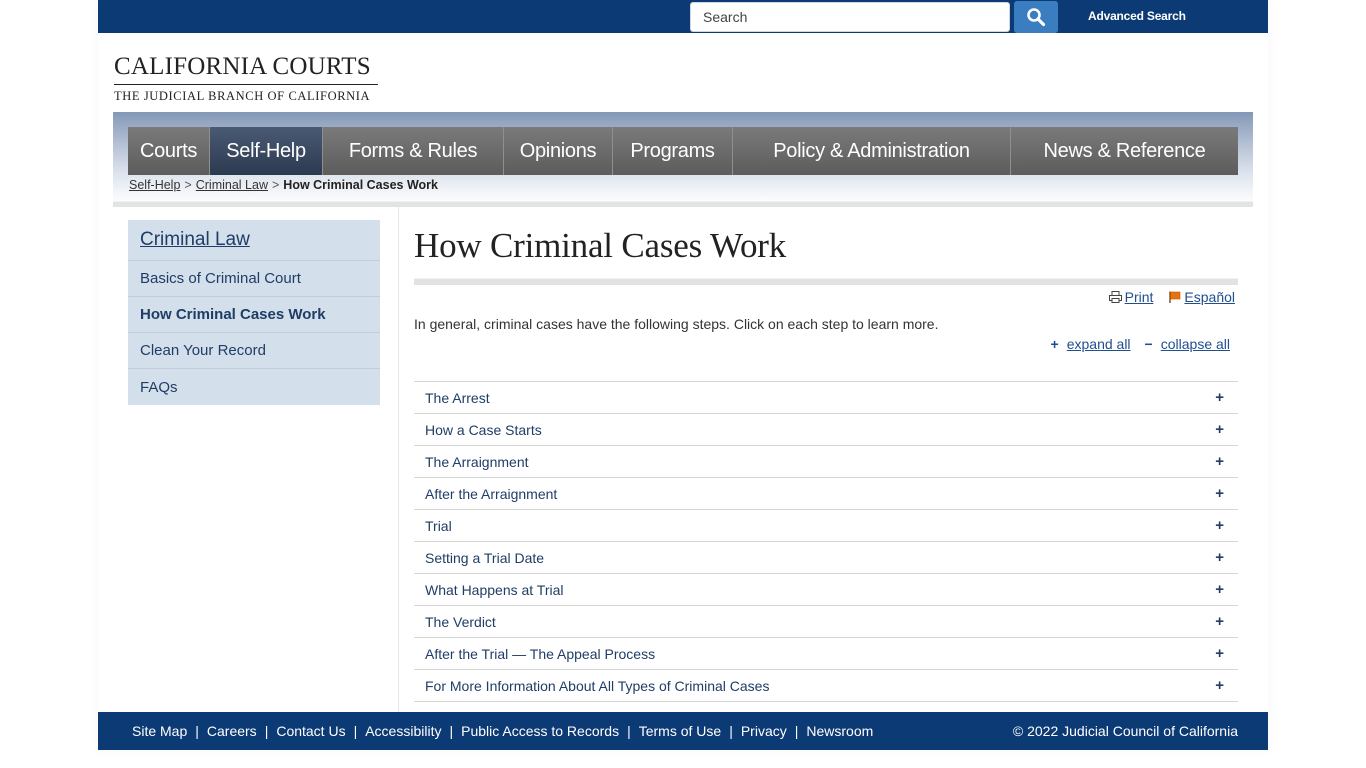 This screenshot has height=768, width=1366. What do you see at coordinates (413, 151) in the screenshot?
I see `nav-item-forms-rules: Forms & Rules` at bounding box center [413, 151].